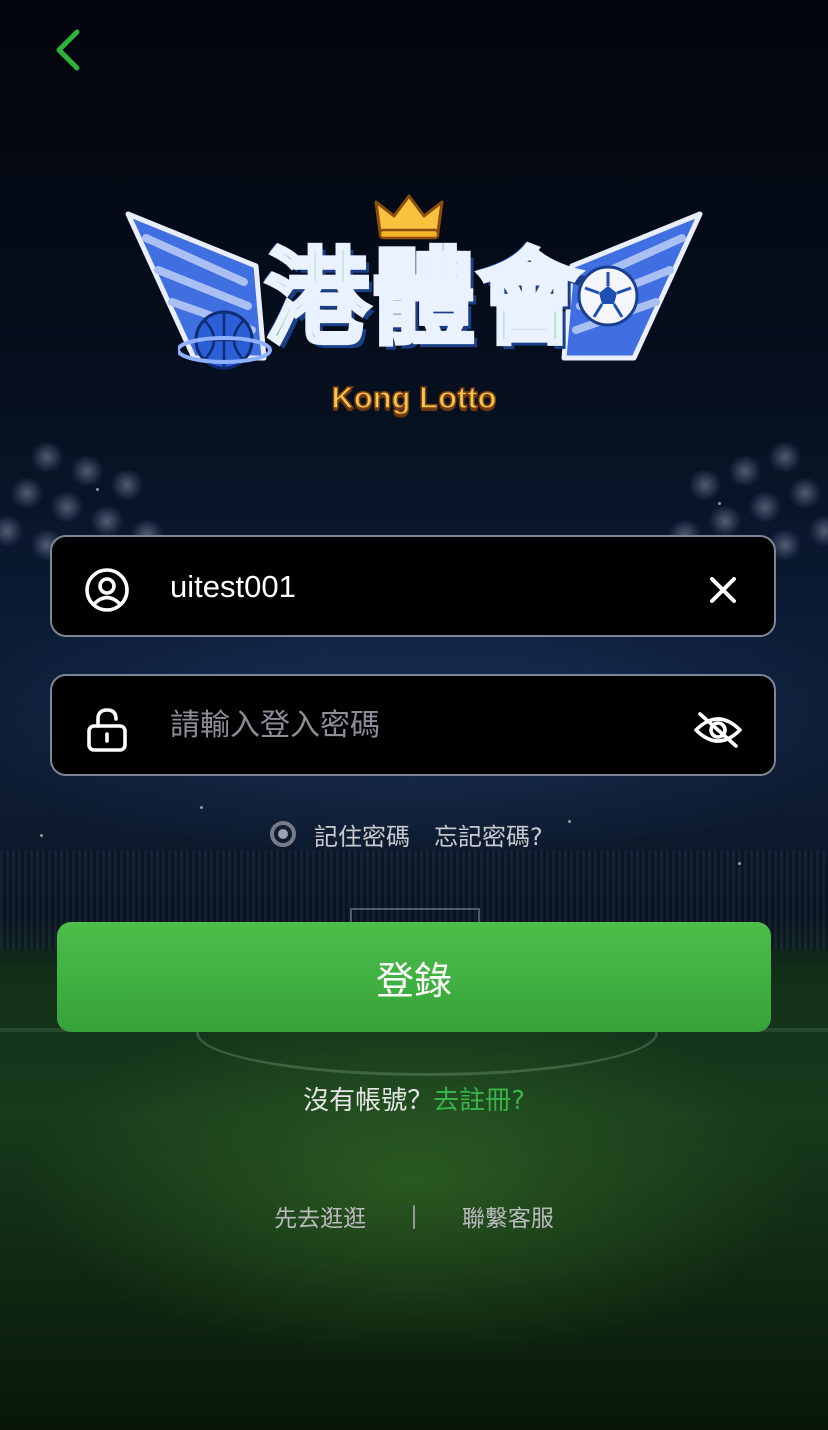 The image size is (828, 1430). I want to click on password-field: 請輸入登入密碼, so click(413, 725).